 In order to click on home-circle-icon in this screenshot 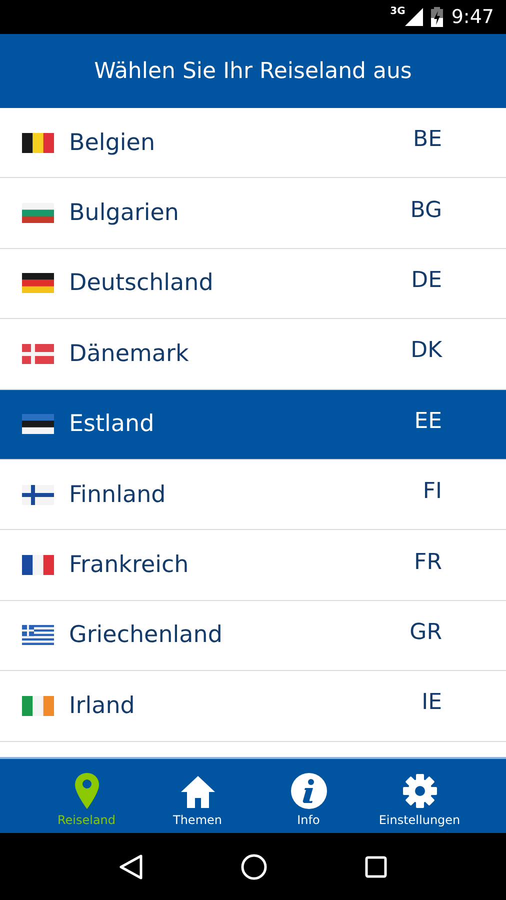, I will do `click(254, 867)`.